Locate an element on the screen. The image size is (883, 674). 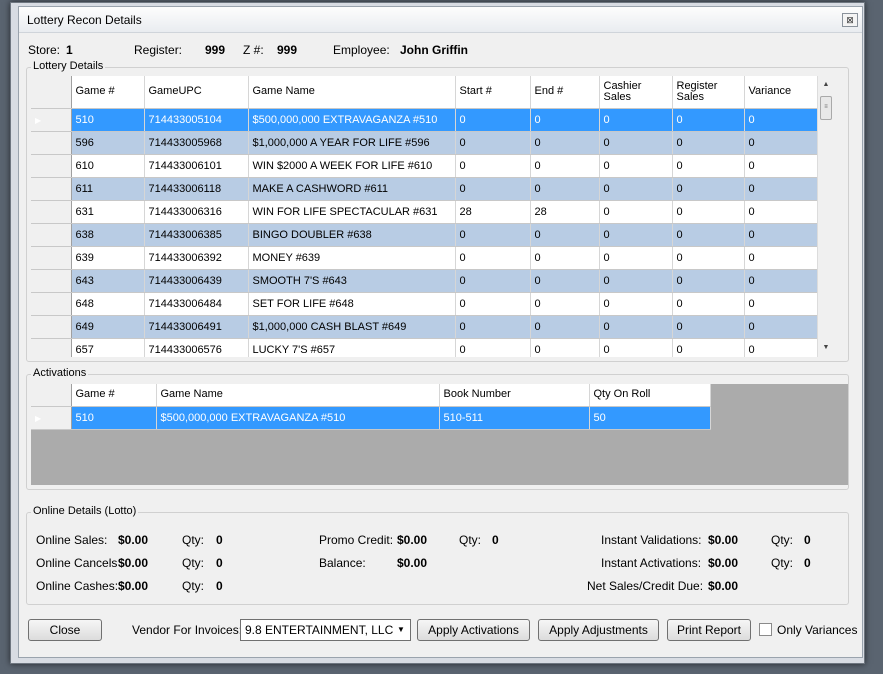
act-col-qty-on-roll: Qty On Roll is located at coordinates (650, 395).